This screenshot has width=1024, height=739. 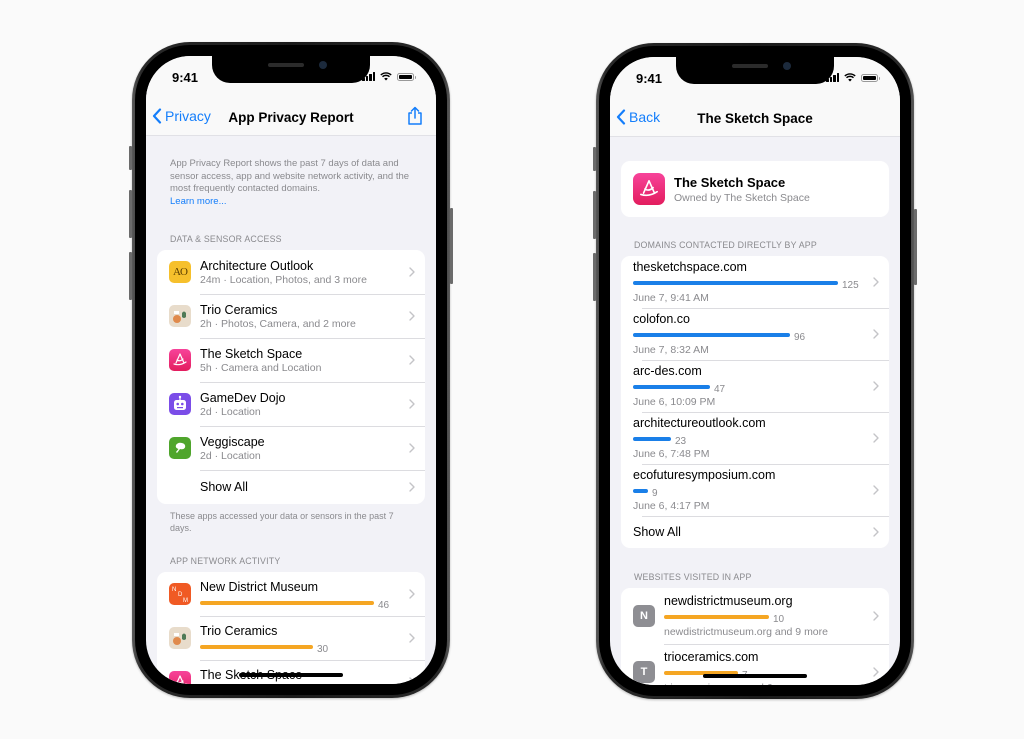 I want to click on volume-up-button, so click(x=594, y=215).